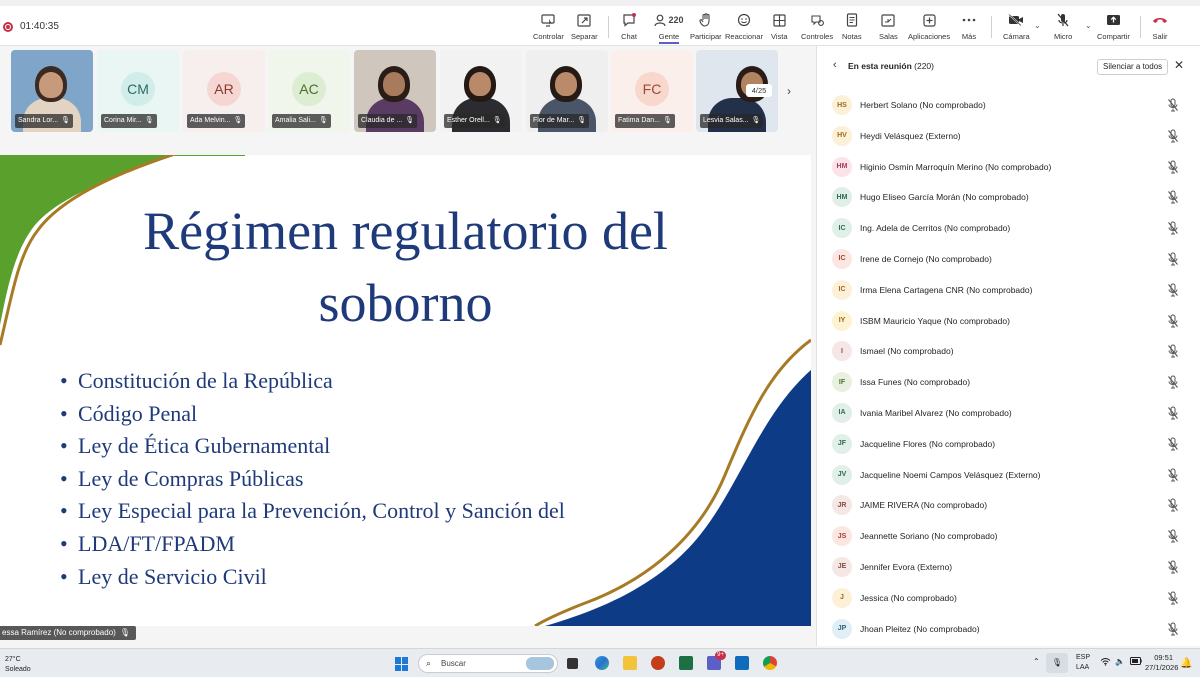  I want to click on pop-out-button: Separar, so click(584, 28).